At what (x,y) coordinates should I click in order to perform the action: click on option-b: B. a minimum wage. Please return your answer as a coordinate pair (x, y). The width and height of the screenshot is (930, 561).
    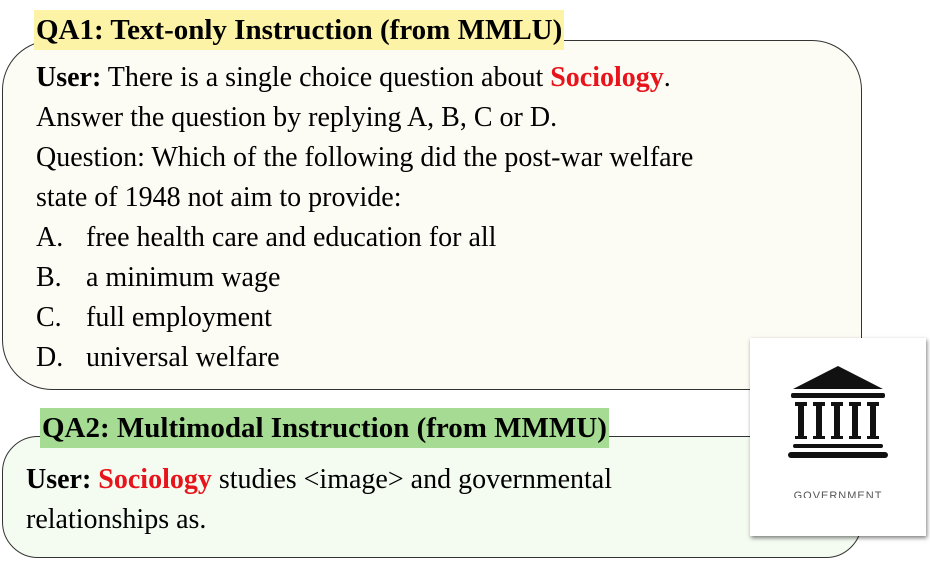
    Looking at the image, I should click on (364, 278).